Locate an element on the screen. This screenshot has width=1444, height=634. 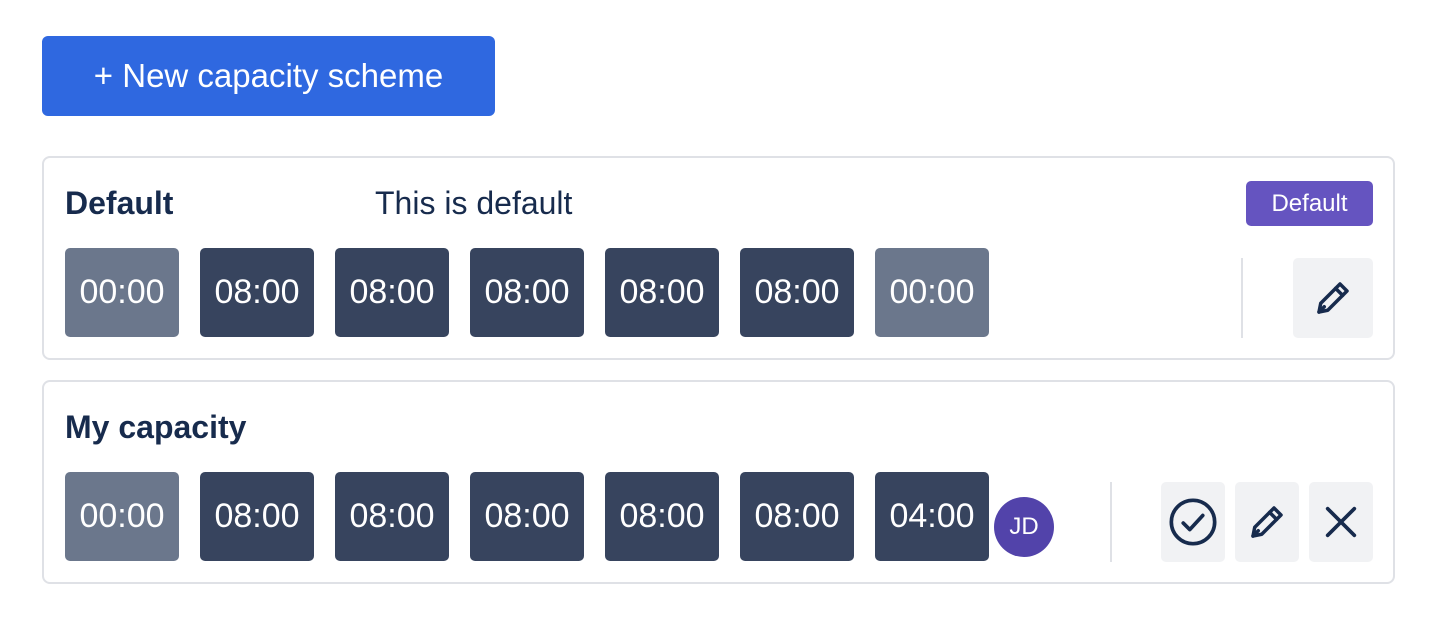
delete-scheme-button is located at coordinates (1341, 522).